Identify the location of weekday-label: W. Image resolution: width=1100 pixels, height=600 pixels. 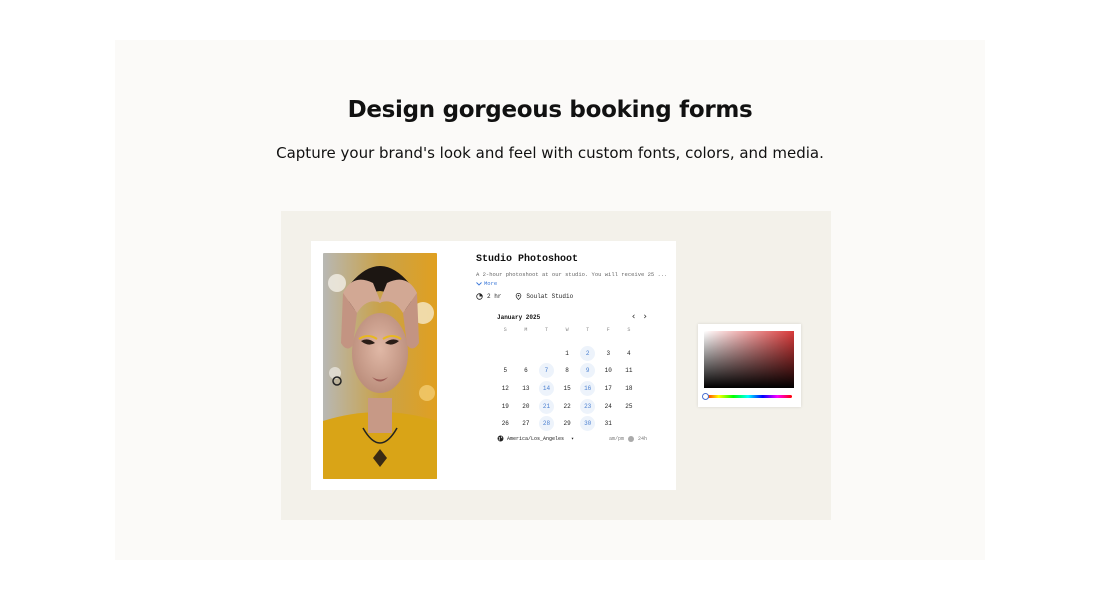
(567, 330).